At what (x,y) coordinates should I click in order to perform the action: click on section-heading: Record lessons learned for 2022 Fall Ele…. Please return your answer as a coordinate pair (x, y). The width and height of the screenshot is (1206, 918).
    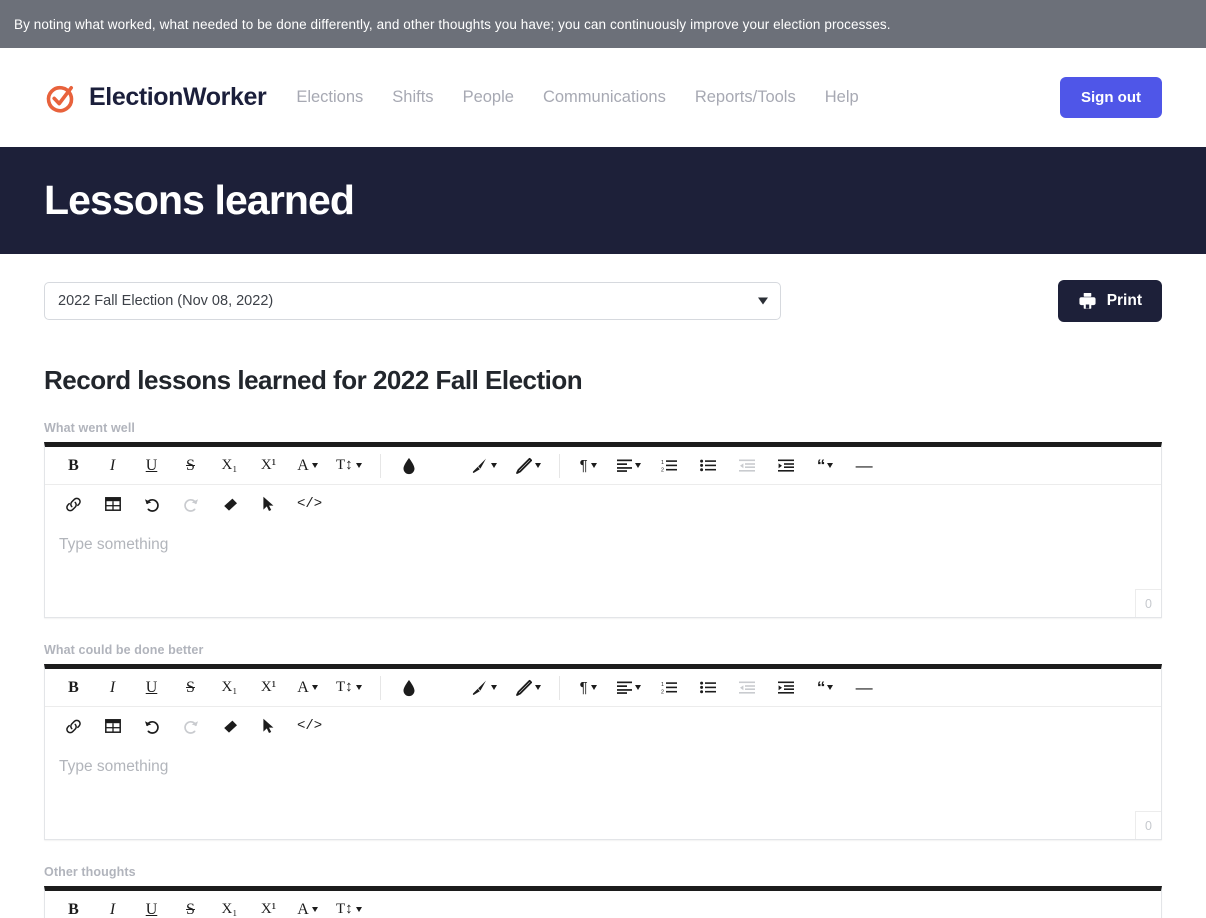
    Looking at the image, I should click on (313, 380).